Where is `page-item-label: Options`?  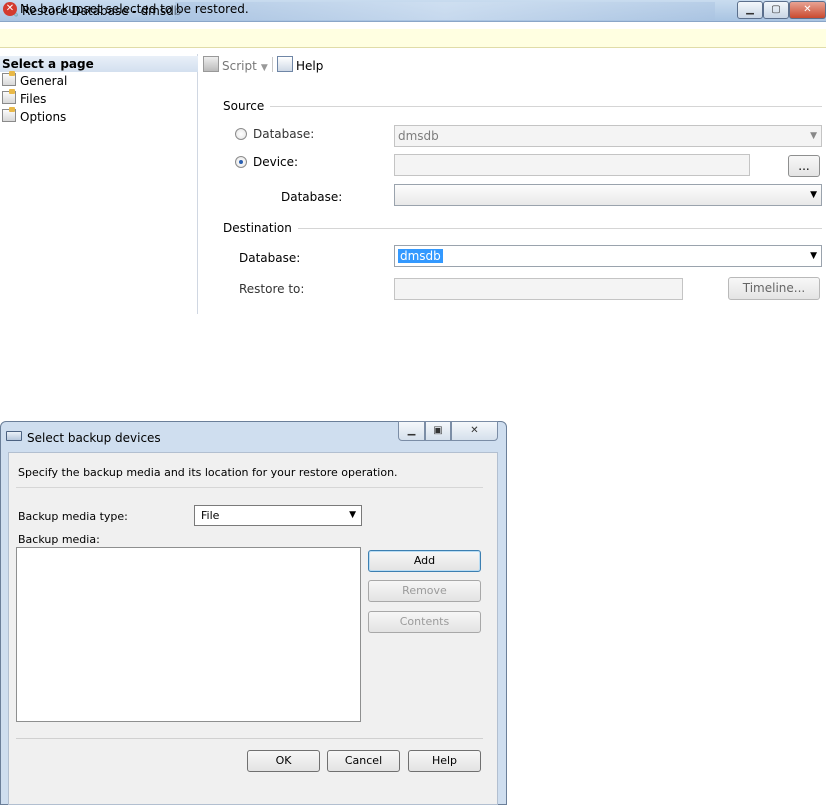 page-item-label: Options is located at coordinates (43, 117).